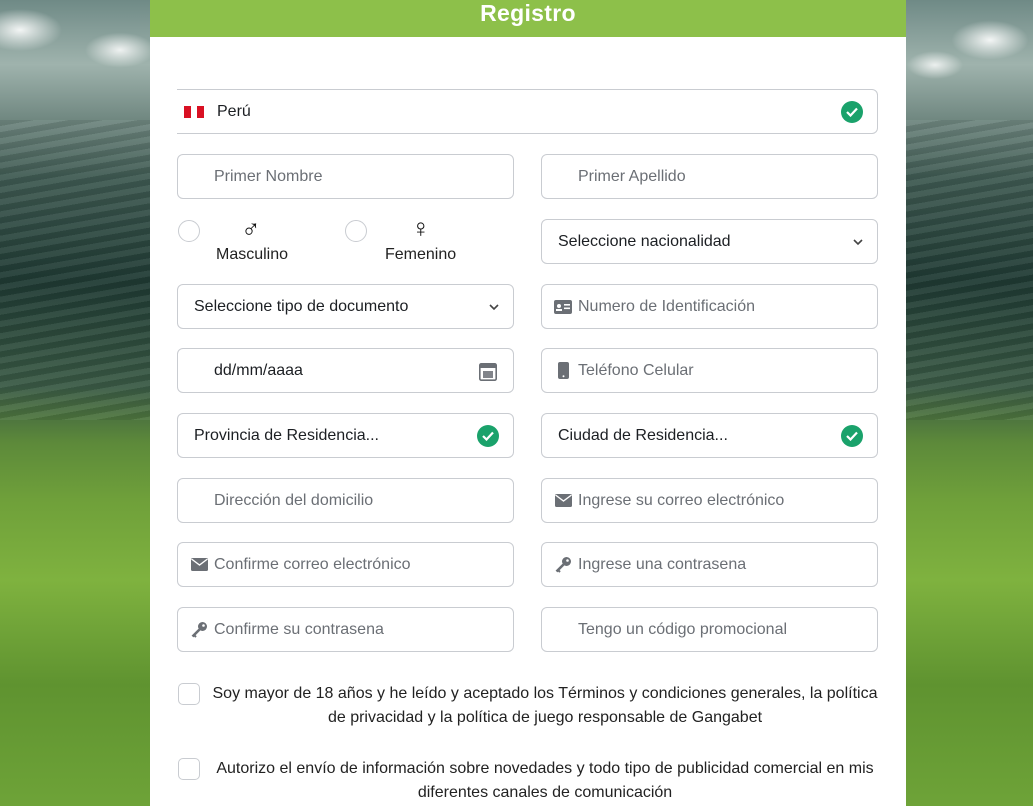  Describe the element at coordinates (189, 694) in the screenshot. I see `terms-checkbox` at that location.